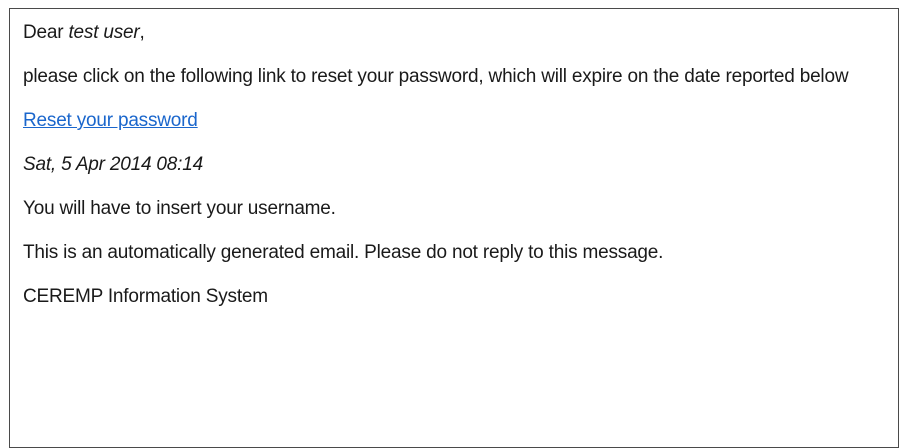 The image size is (909, 448). What do you see at coordinates (142, 32) in the screenshot?
I see `greeting-suffix: ,` at bounding box center [142, 32].